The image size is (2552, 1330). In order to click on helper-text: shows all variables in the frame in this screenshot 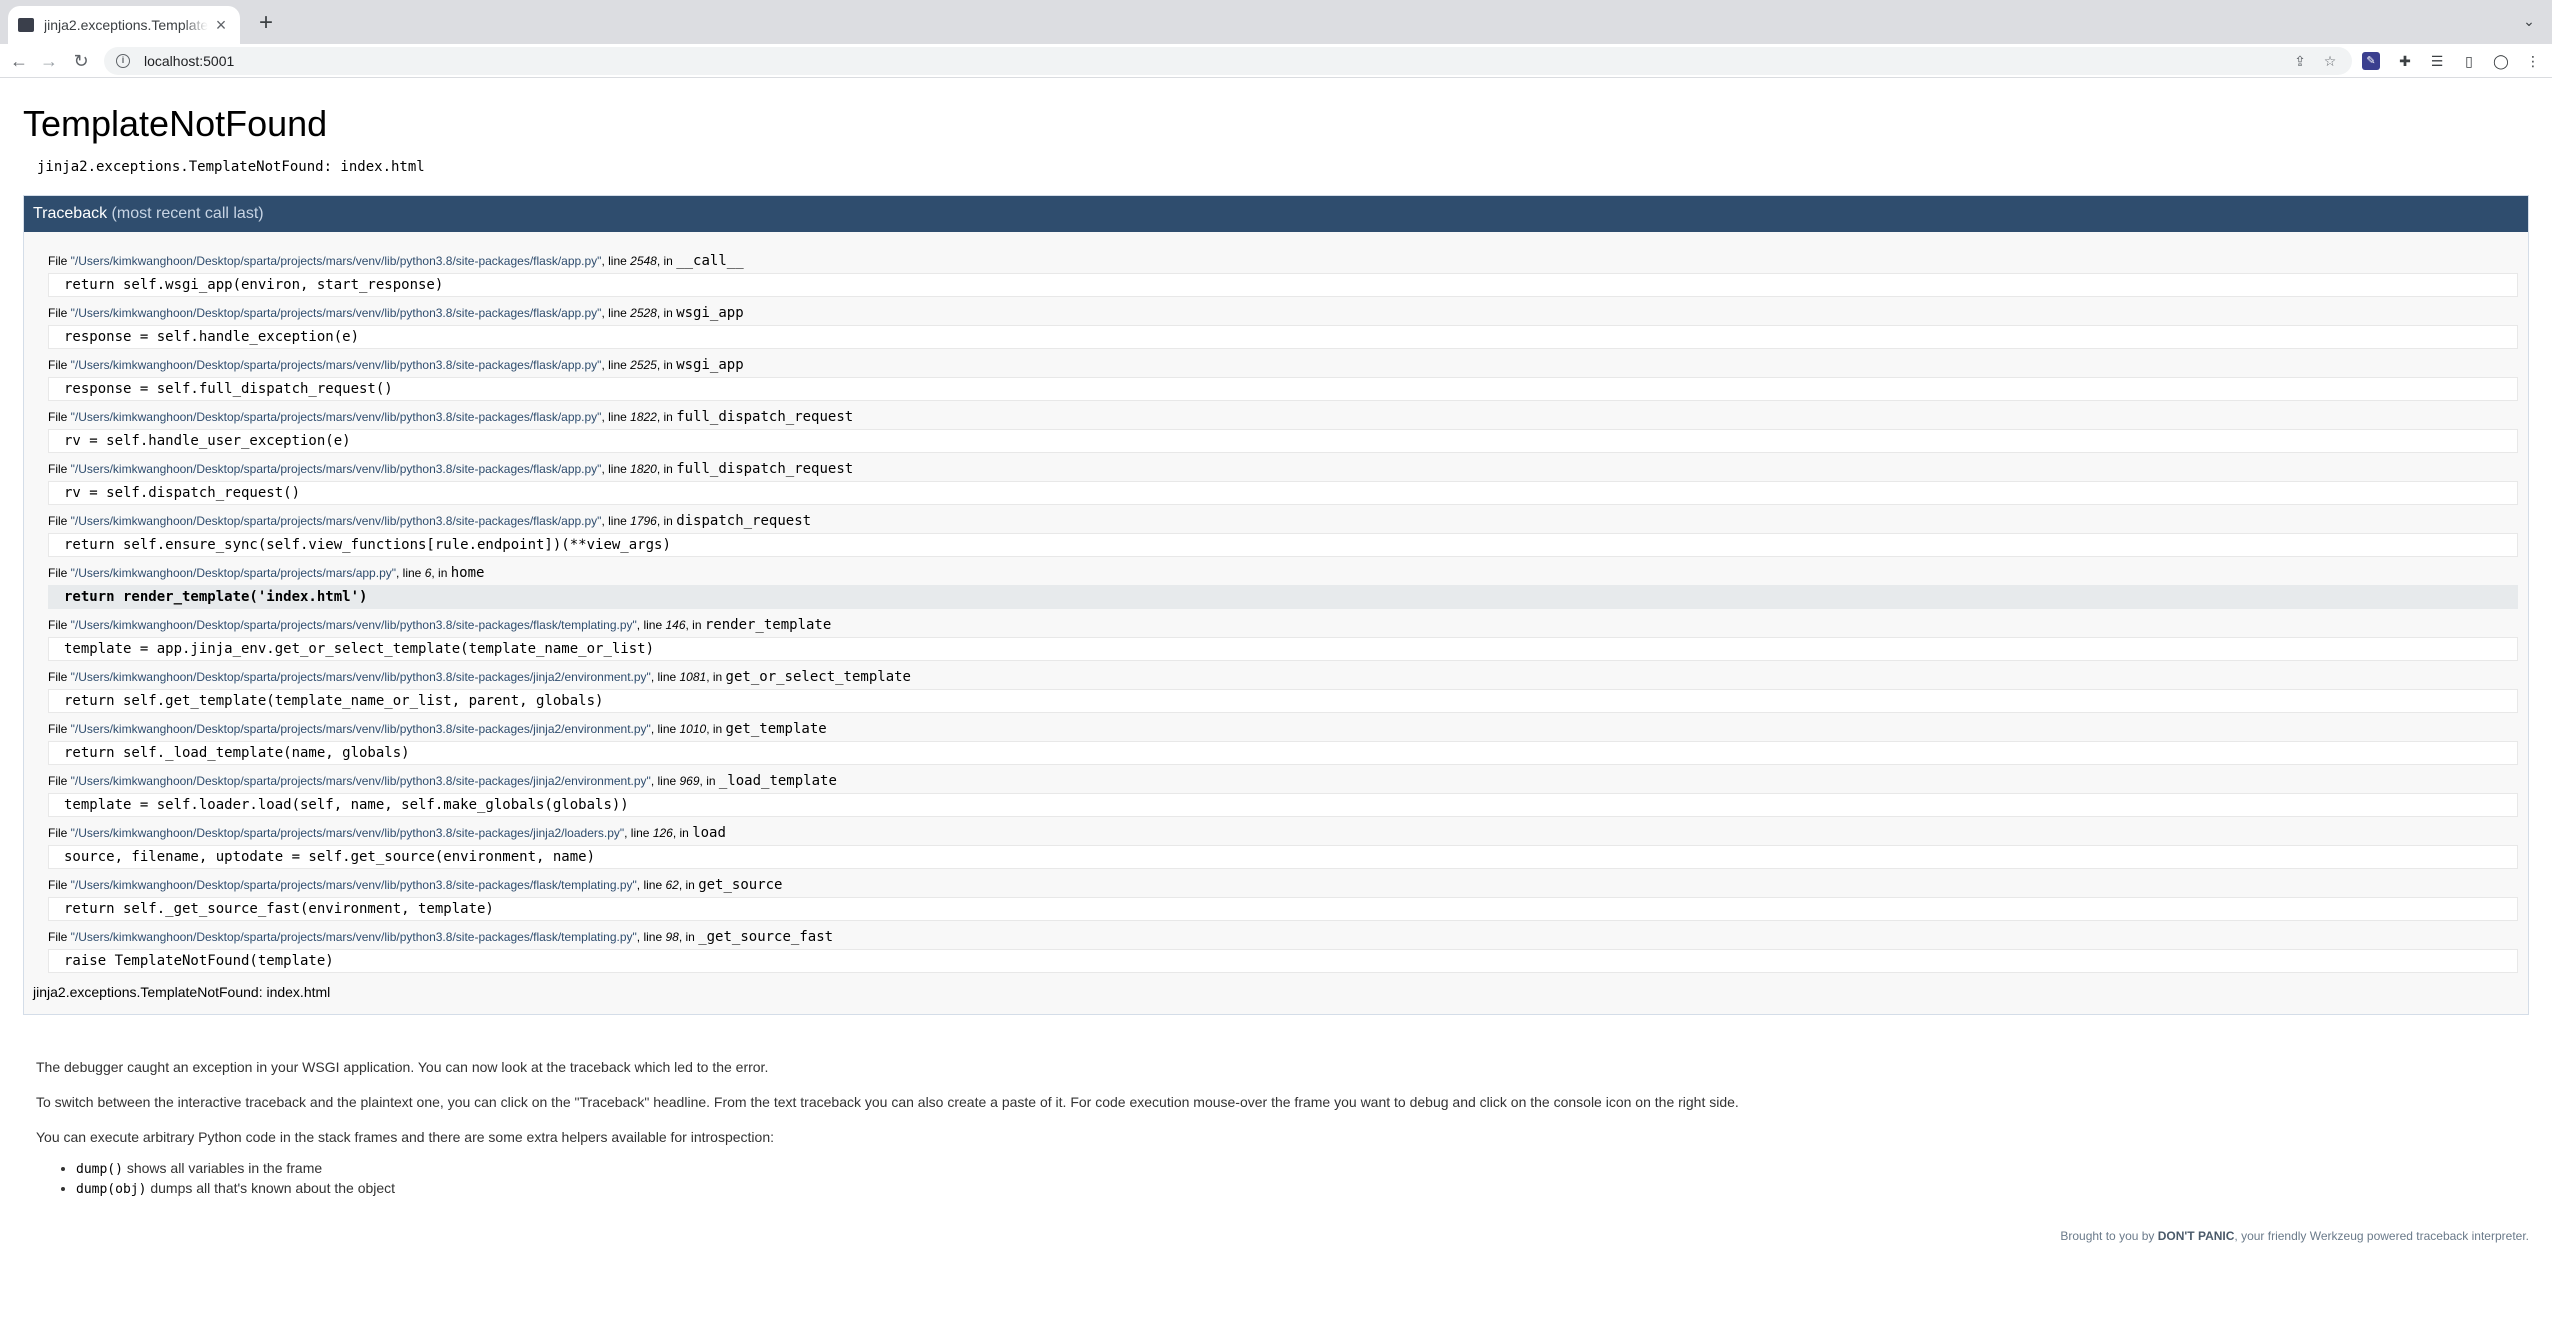, I will do `click(222, 1168)`.